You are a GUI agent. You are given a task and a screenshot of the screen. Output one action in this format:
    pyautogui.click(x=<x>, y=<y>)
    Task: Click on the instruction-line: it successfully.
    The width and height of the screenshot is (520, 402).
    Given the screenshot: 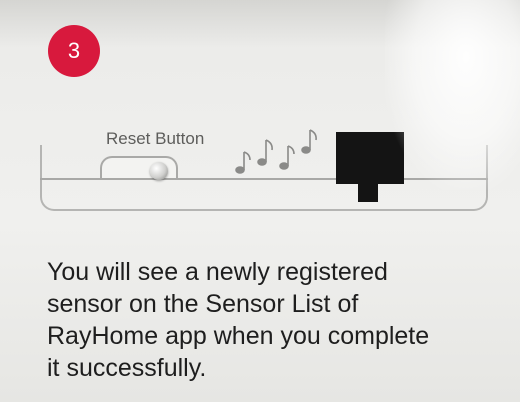 What is the action you would take?
    pyautogui.click(x=127, y=368)
    